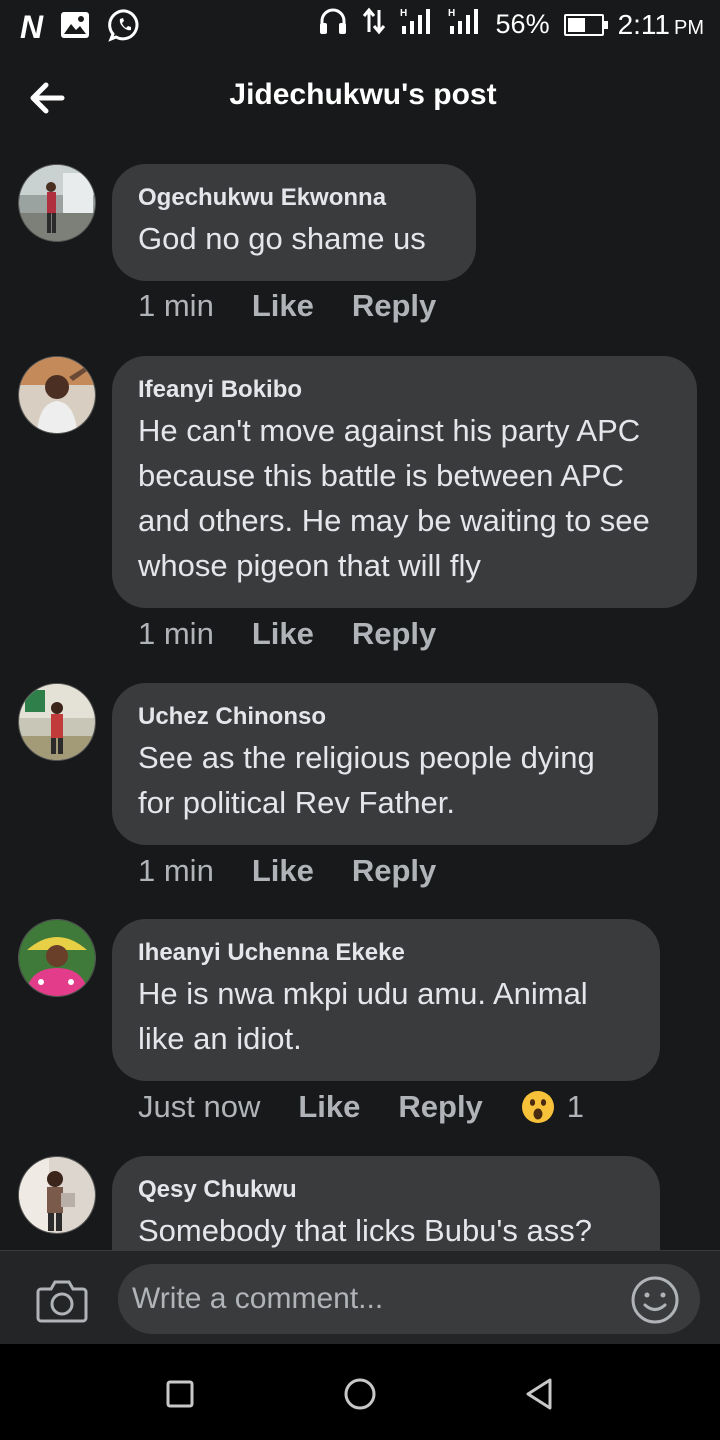  I want to click on status-bar: N H H 56% 2:11 PM, so click(360, 25).